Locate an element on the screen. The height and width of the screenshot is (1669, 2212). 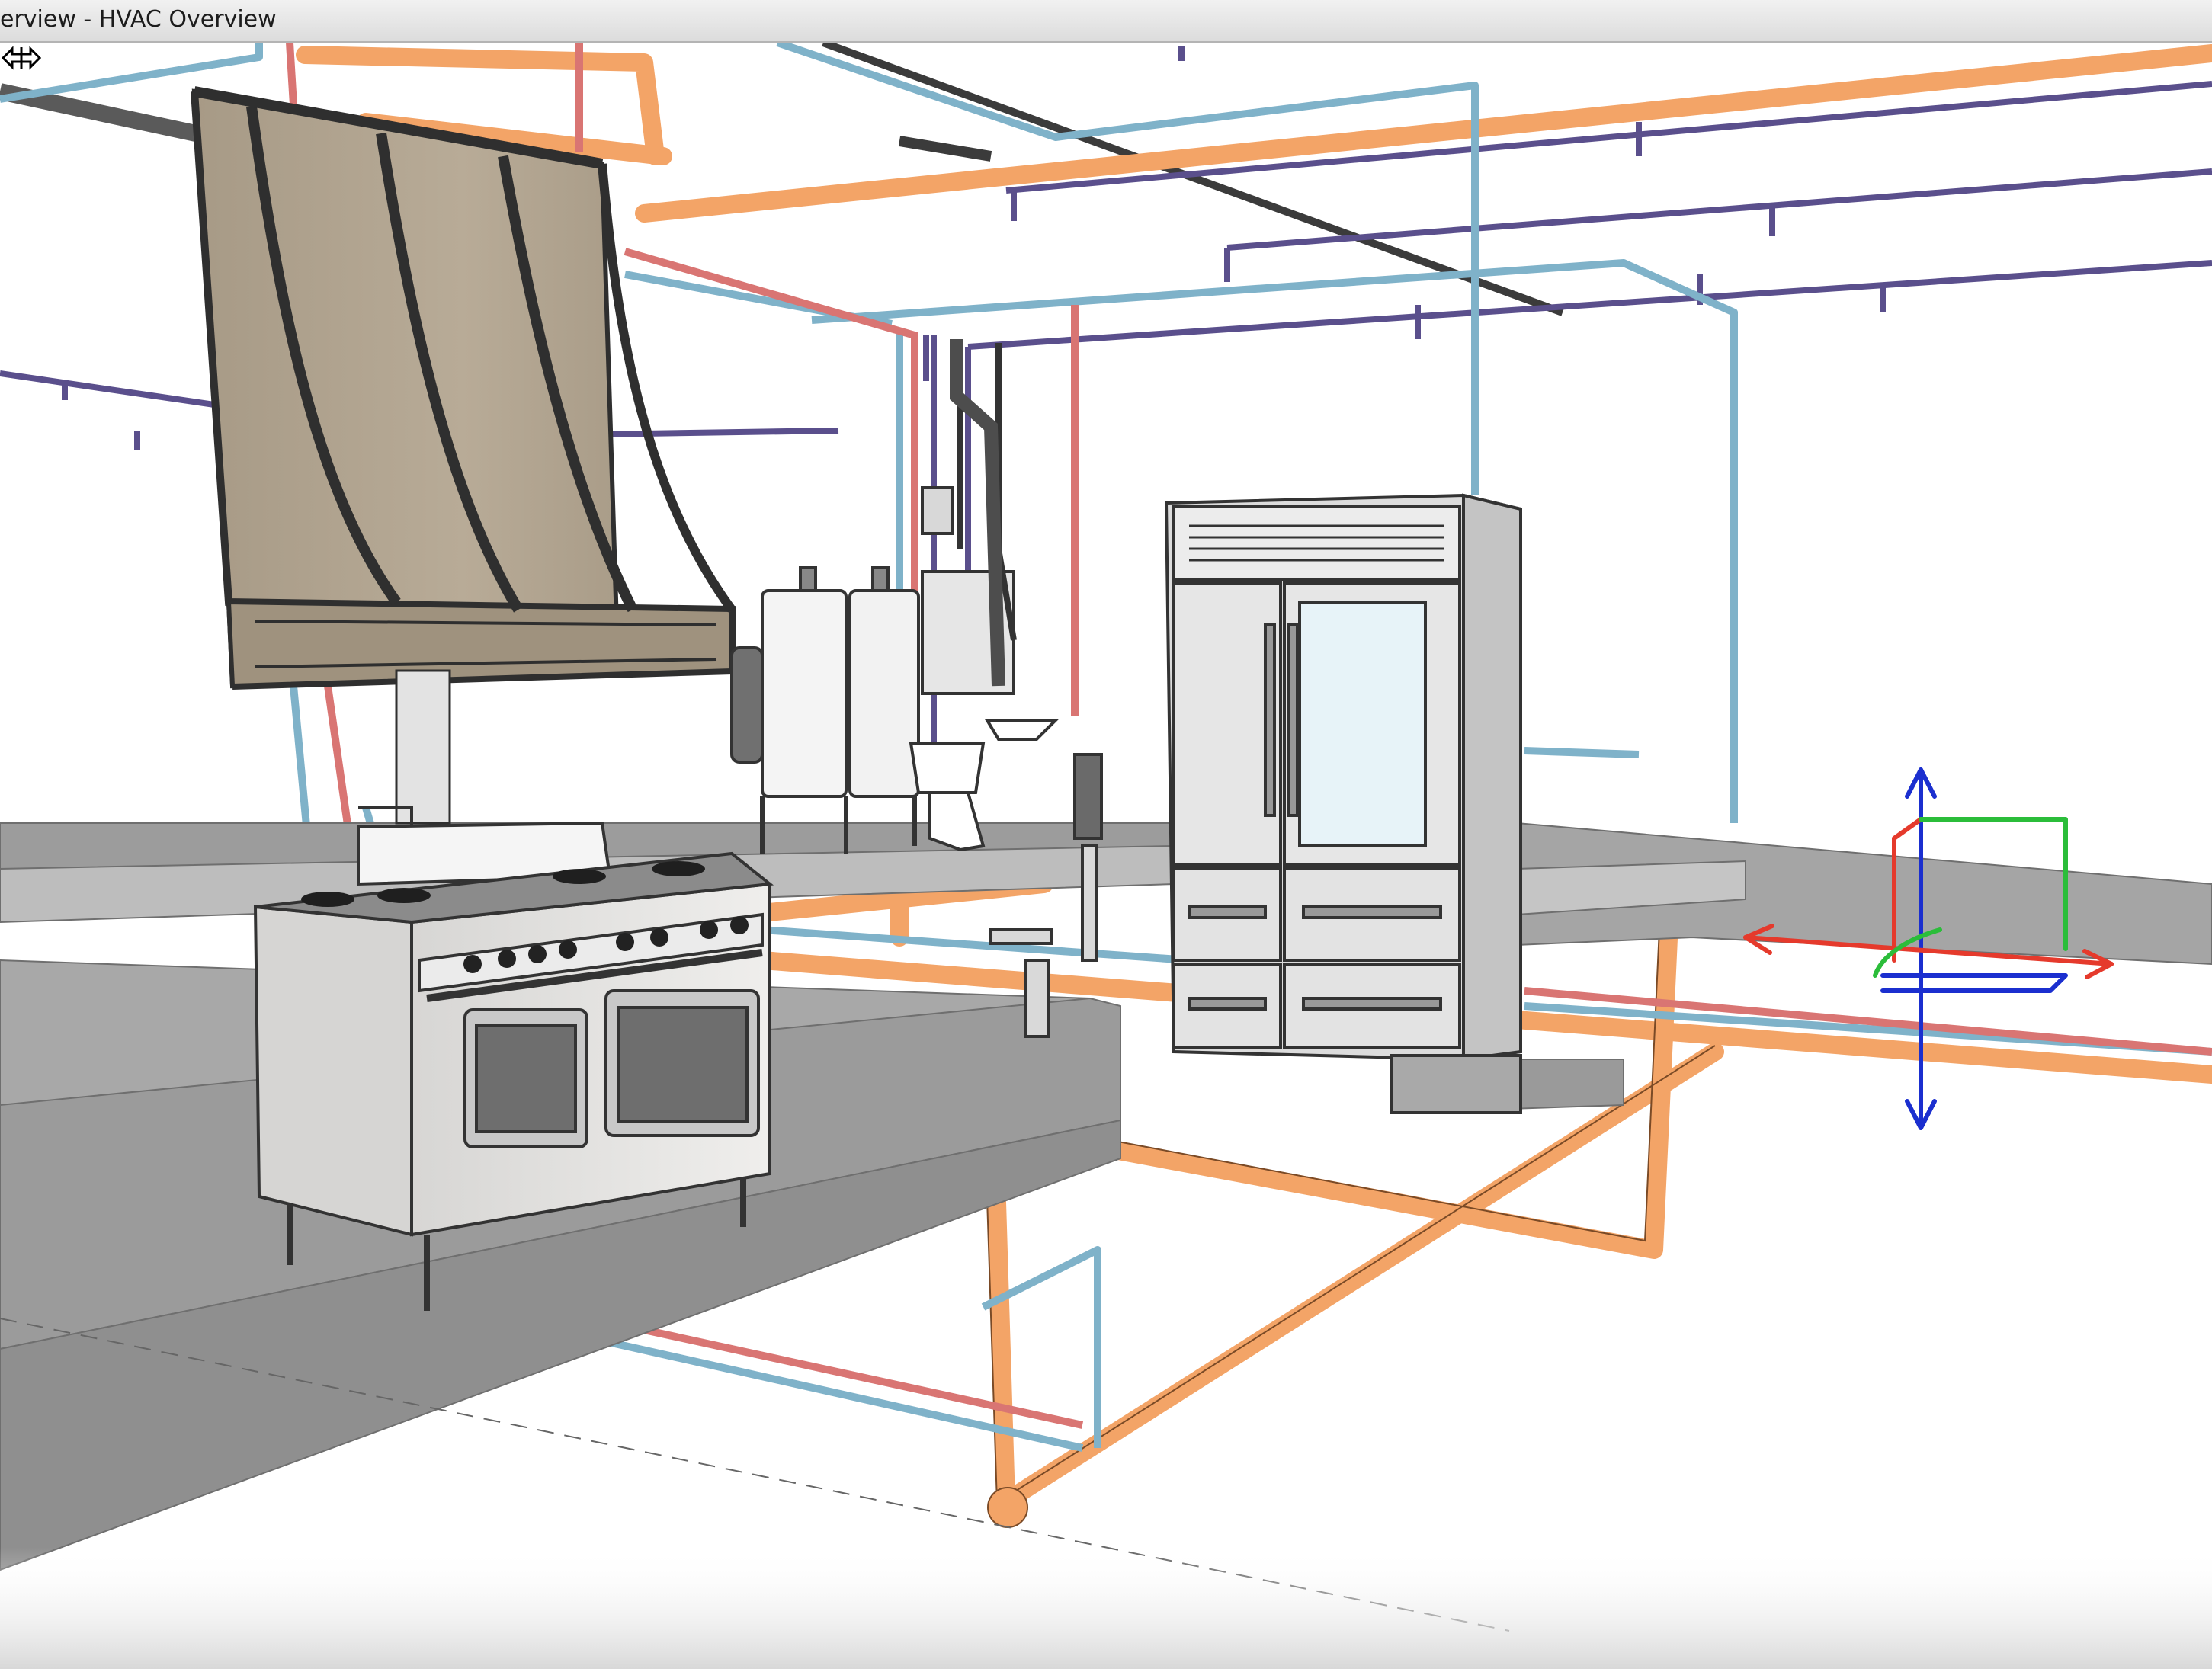
gas-line-end-cap is located at coordinates (1007, 1507).